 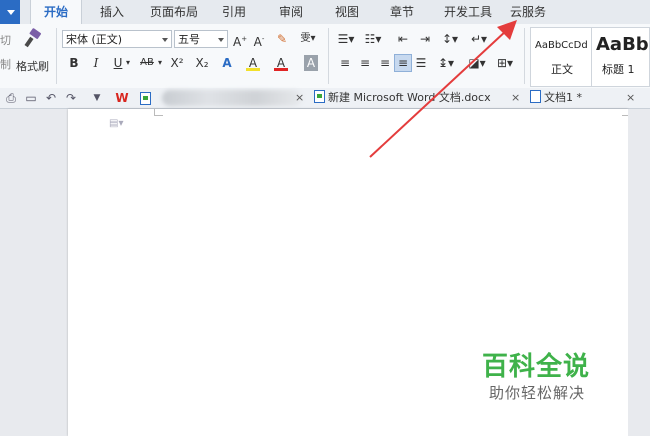 I want to click on text-effect-button: A, so click(x=227, y=63).